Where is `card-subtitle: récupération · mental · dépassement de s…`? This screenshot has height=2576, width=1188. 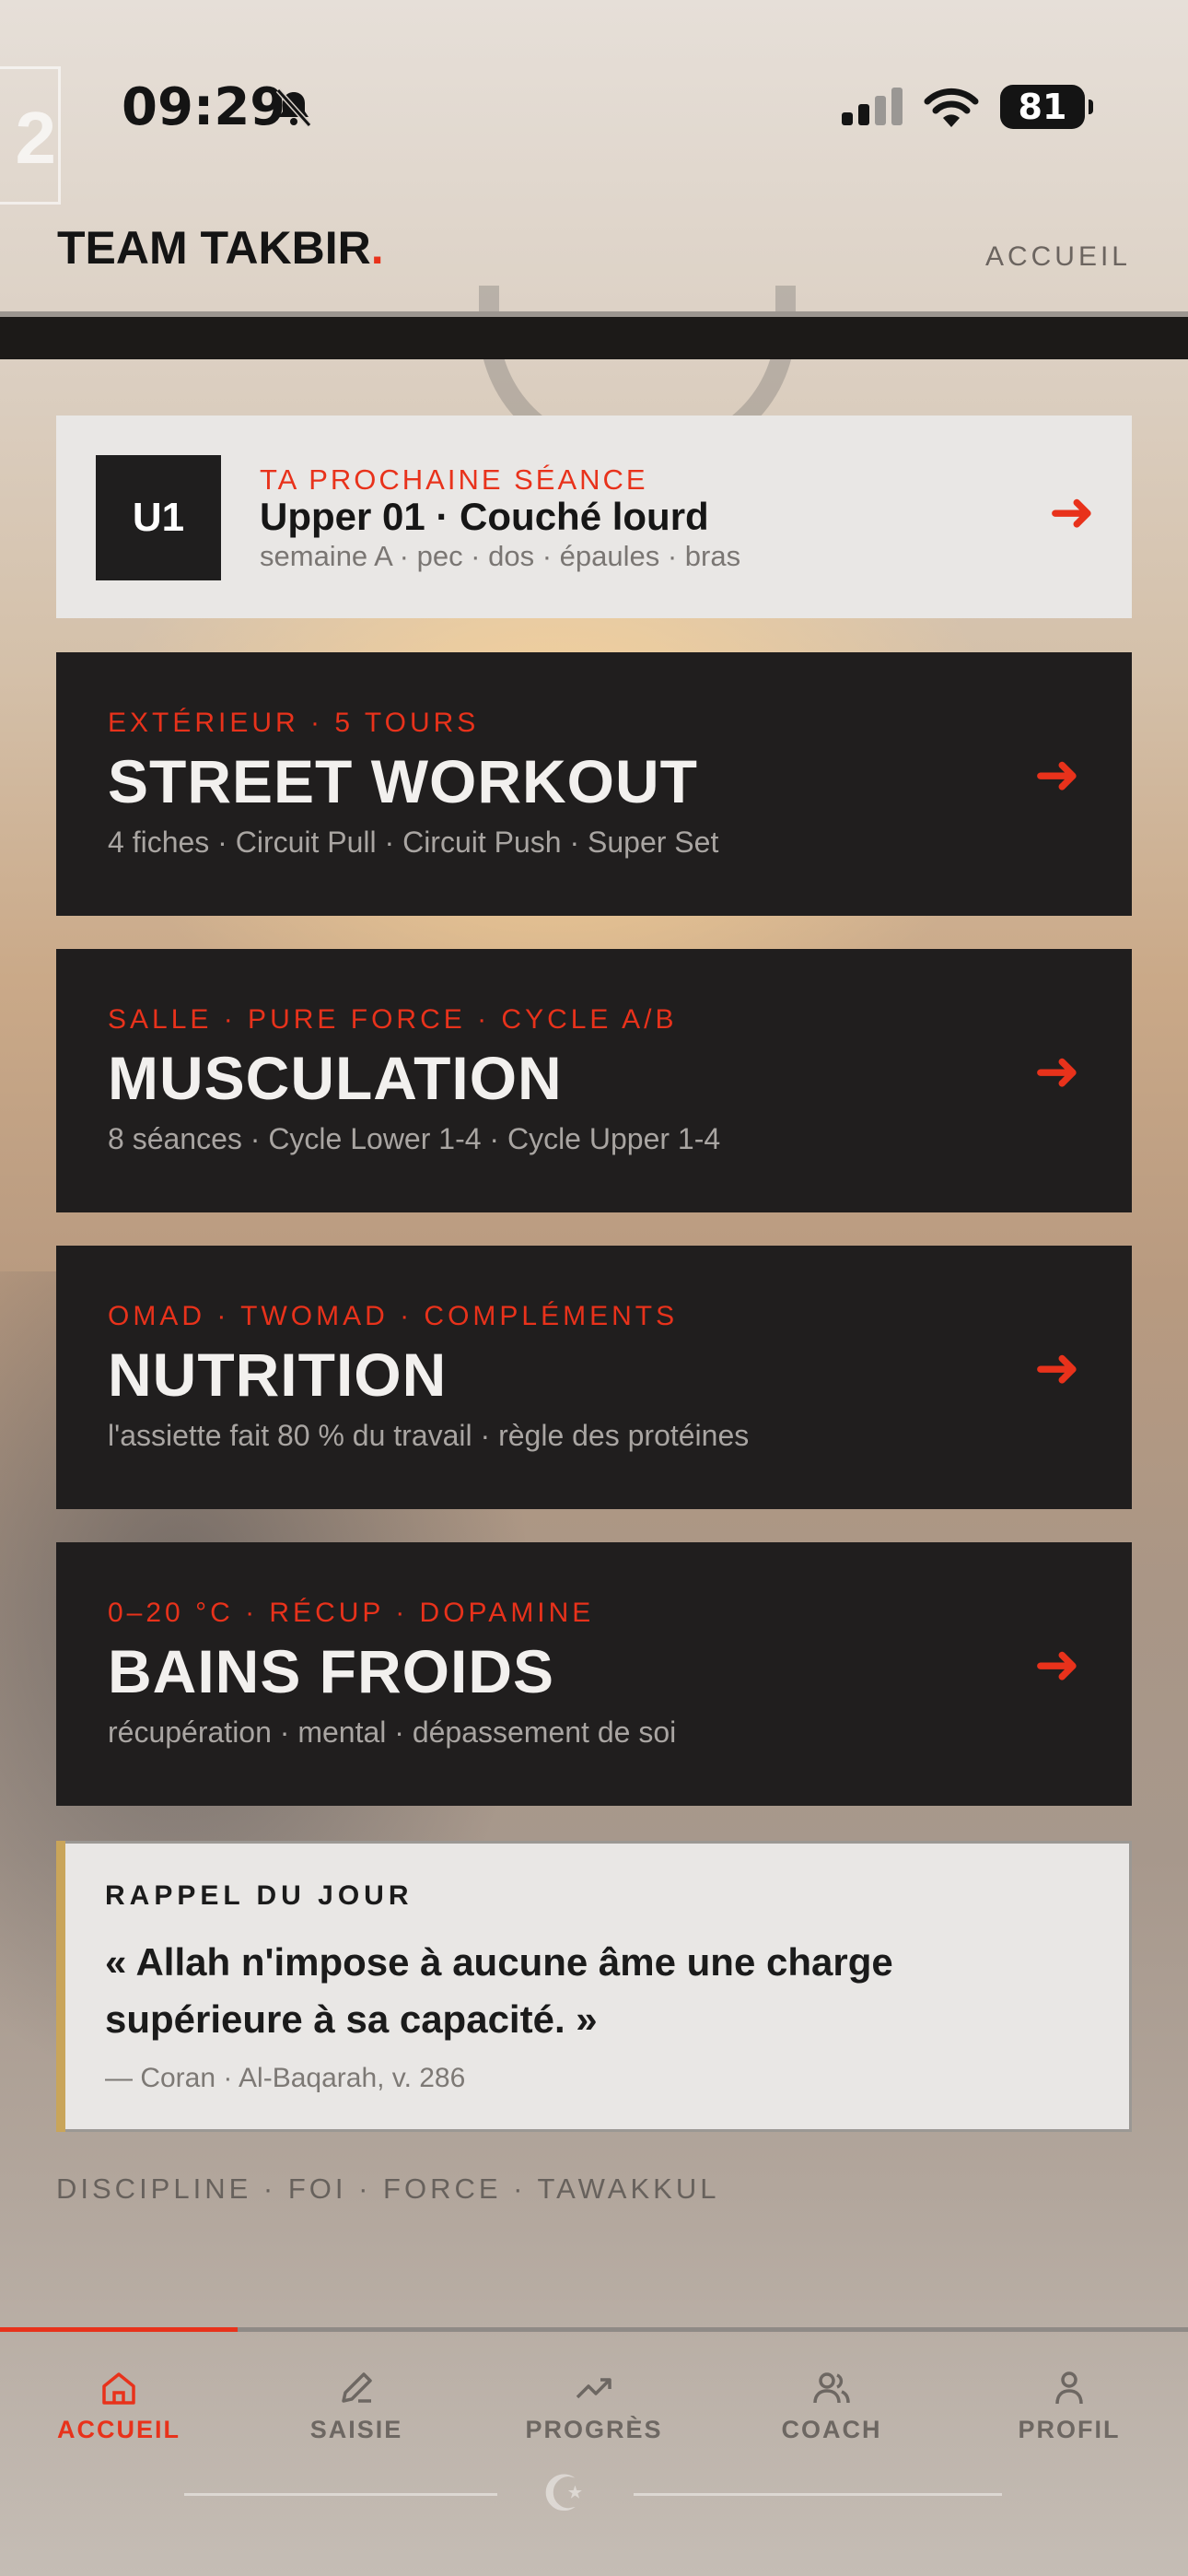 card-subtitle: récupération · mental · dépassement de s… is located at coordinates (393, 1732).